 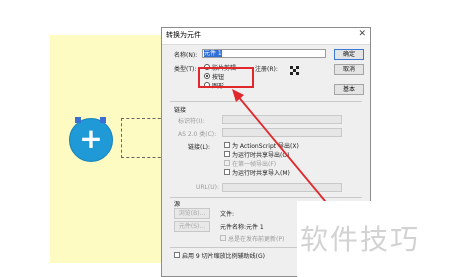 What do you see at coordinates (180, 110) in the screenshot?
I see `linkage-section-label: 链接` at bounding box center [180, 110].